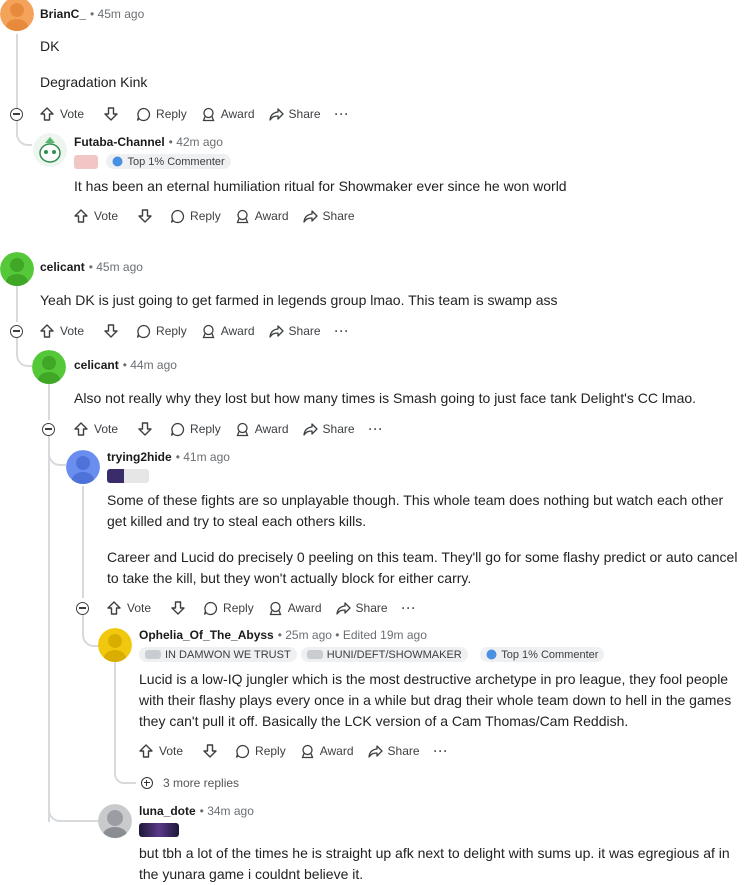 The width and height of the screenshot is (750, 885). What do you see at coordinates (190, 783) in the screenshot?
I see `more-replies-button: 3 more replies` at bounding box center [190, 783].